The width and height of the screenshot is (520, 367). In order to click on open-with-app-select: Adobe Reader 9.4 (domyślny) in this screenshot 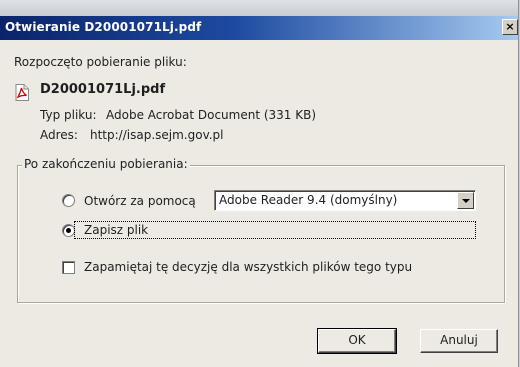, I will do `click(345, 200)`.